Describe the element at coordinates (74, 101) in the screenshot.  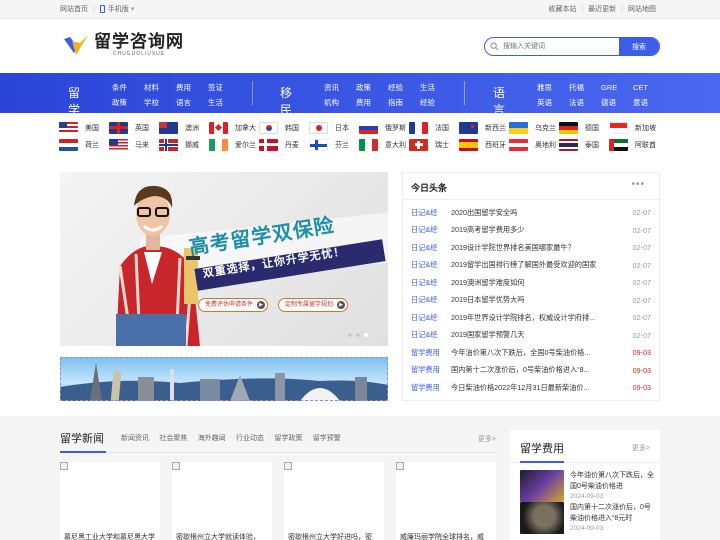
I see `nav-title-study: 留学` at that location.